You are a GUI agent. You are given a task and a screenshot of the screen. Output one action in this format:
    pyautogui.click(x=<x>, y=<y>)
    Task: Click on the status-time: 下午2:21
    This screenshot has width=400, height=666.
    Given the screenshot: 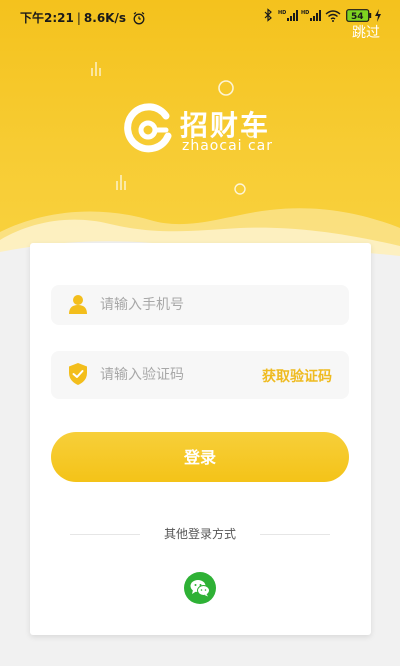 What is the action you would take?
    pyautogui.click(x=47, y=18)
    